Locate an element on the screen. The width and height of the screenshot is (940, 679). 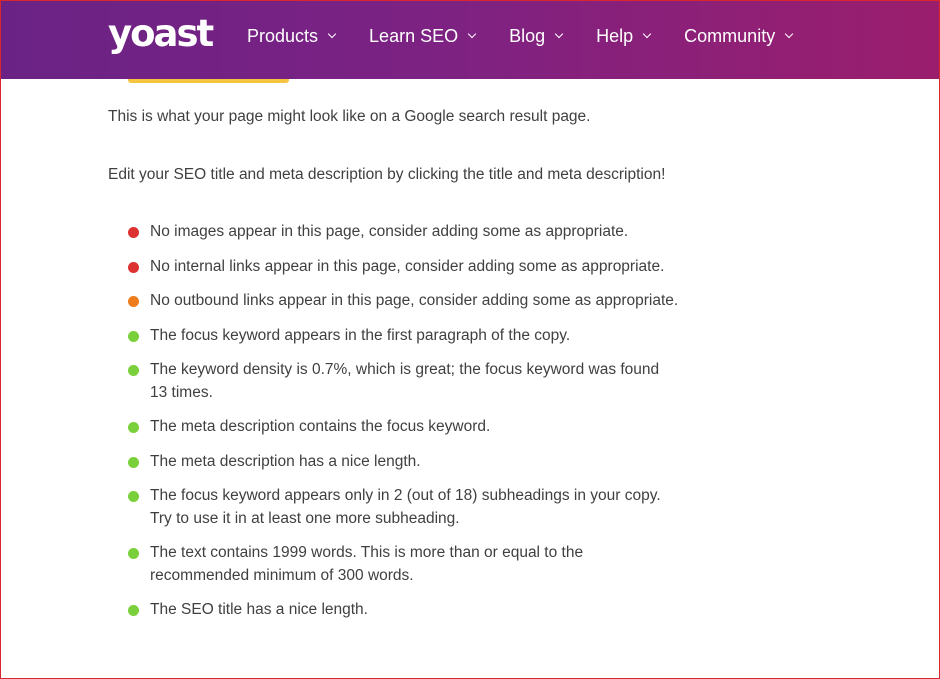
seo-check-text: The SEO title has a nice length. is located at coordinates (259, 609).